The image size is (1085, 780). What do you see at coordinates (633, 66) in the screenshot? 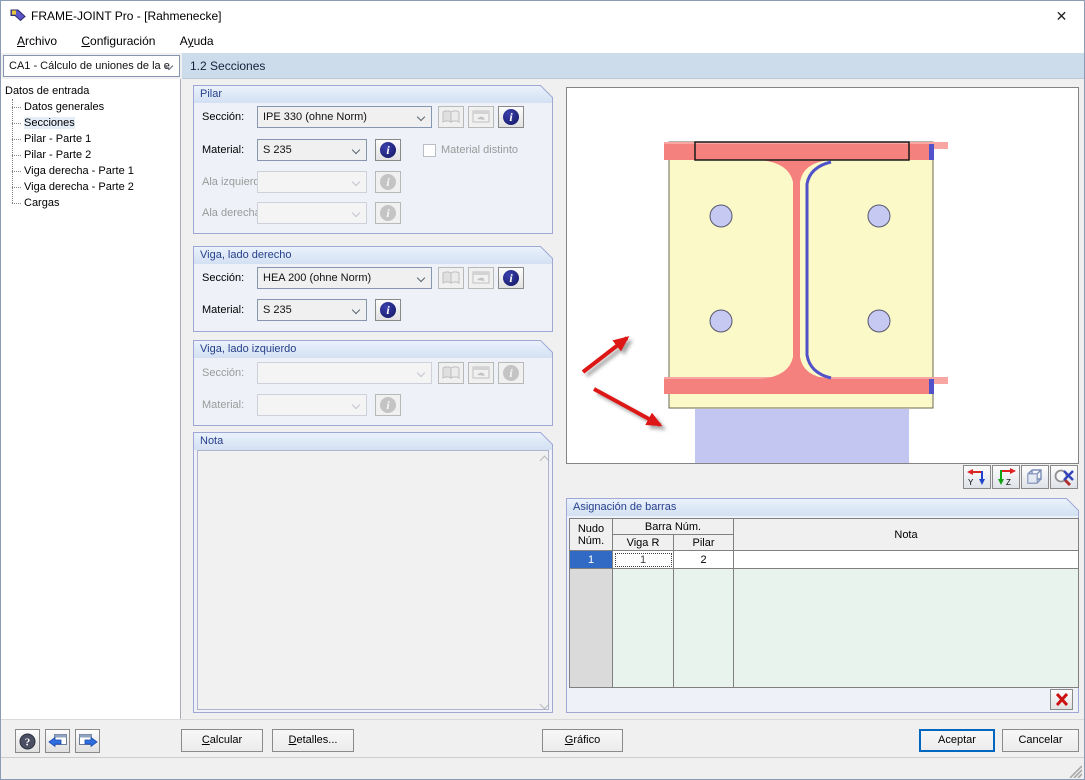
I see `section-title-bar: 1.2 Secciones` at bounding box center [633, 66].